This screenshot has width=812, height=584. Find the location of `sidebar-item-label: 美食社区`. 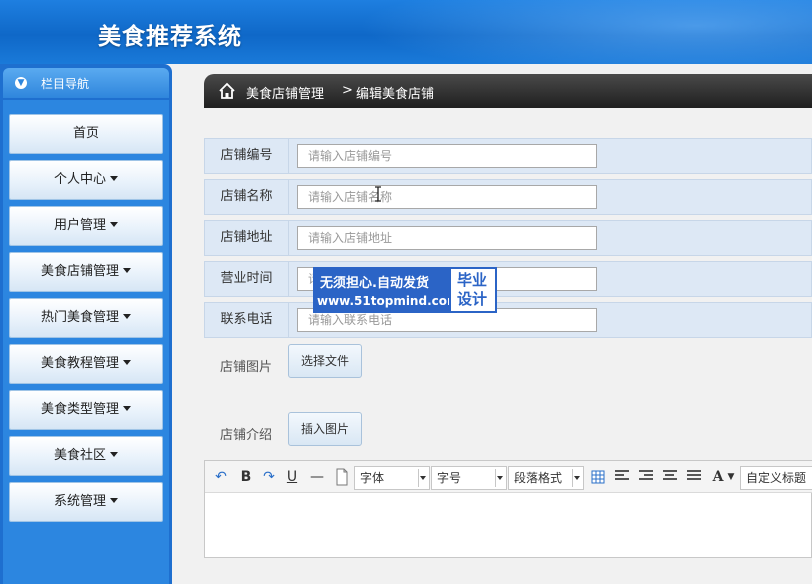

sidebar-item-label: 美食社区 is located at coordinates (79, 455).